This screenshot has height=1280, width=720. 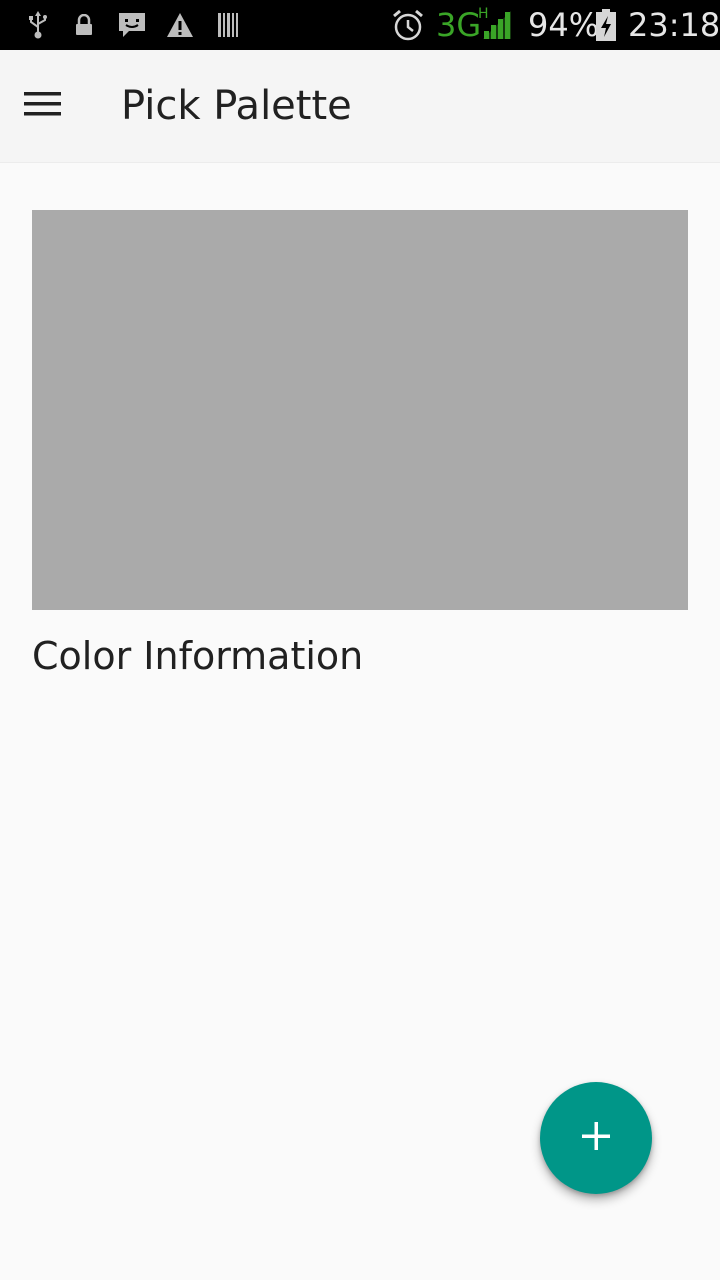 I want to click on app-bar: Pick Palette, so click(x=360, y=106).